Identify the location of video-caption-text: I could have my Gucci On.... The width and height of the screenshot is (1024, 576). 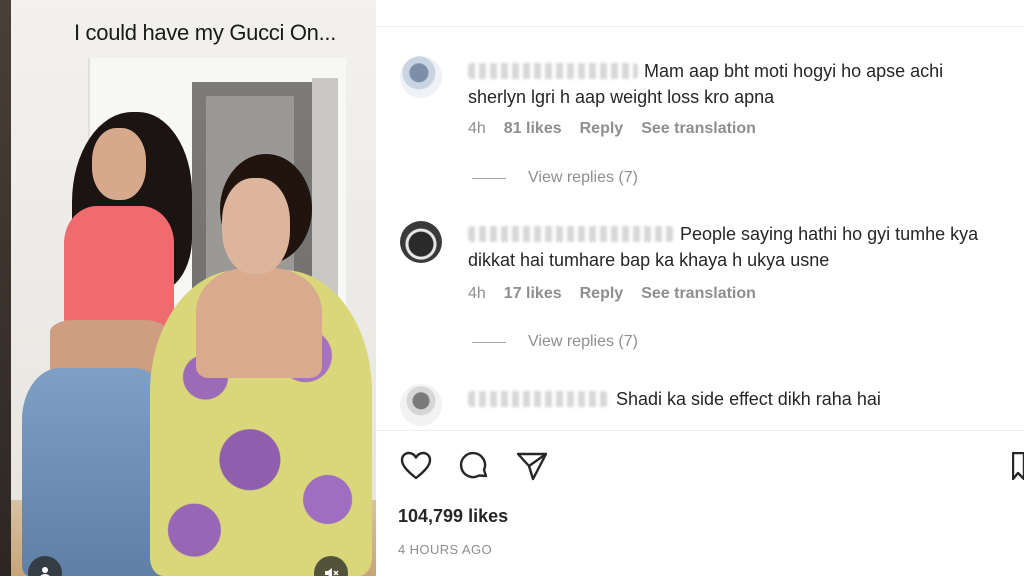
(205, 32).